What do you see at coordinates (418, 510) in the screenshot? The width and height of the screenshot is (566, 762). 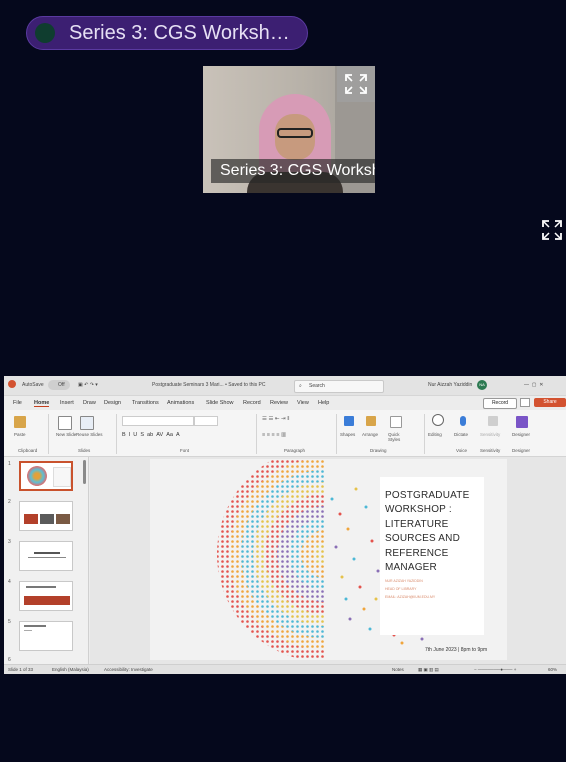 I see `heading-line: WORKSHOP :` at bounding box center [418, 510].